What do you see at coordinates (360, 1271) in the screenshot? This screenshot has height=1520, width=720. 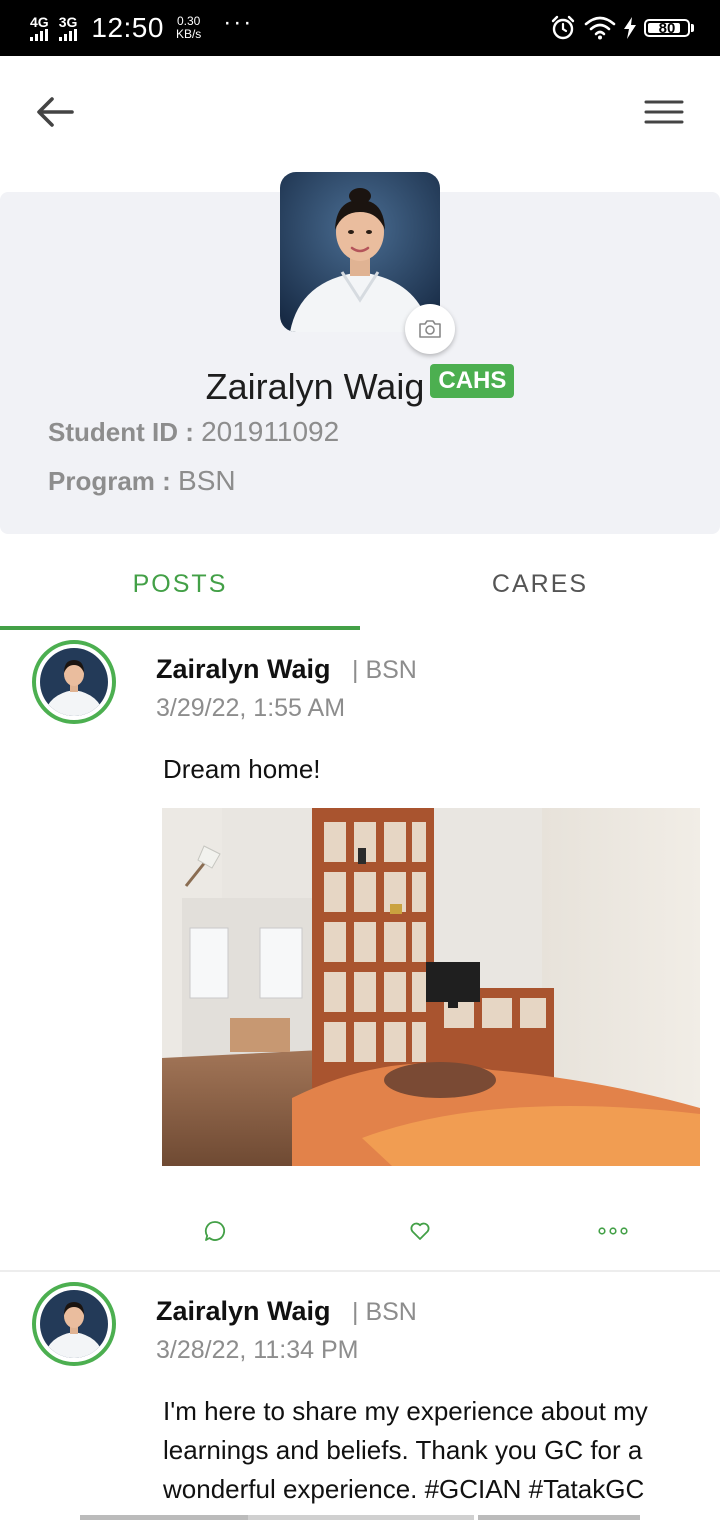 I see `post-divider` at bounding box center [360, 1271].